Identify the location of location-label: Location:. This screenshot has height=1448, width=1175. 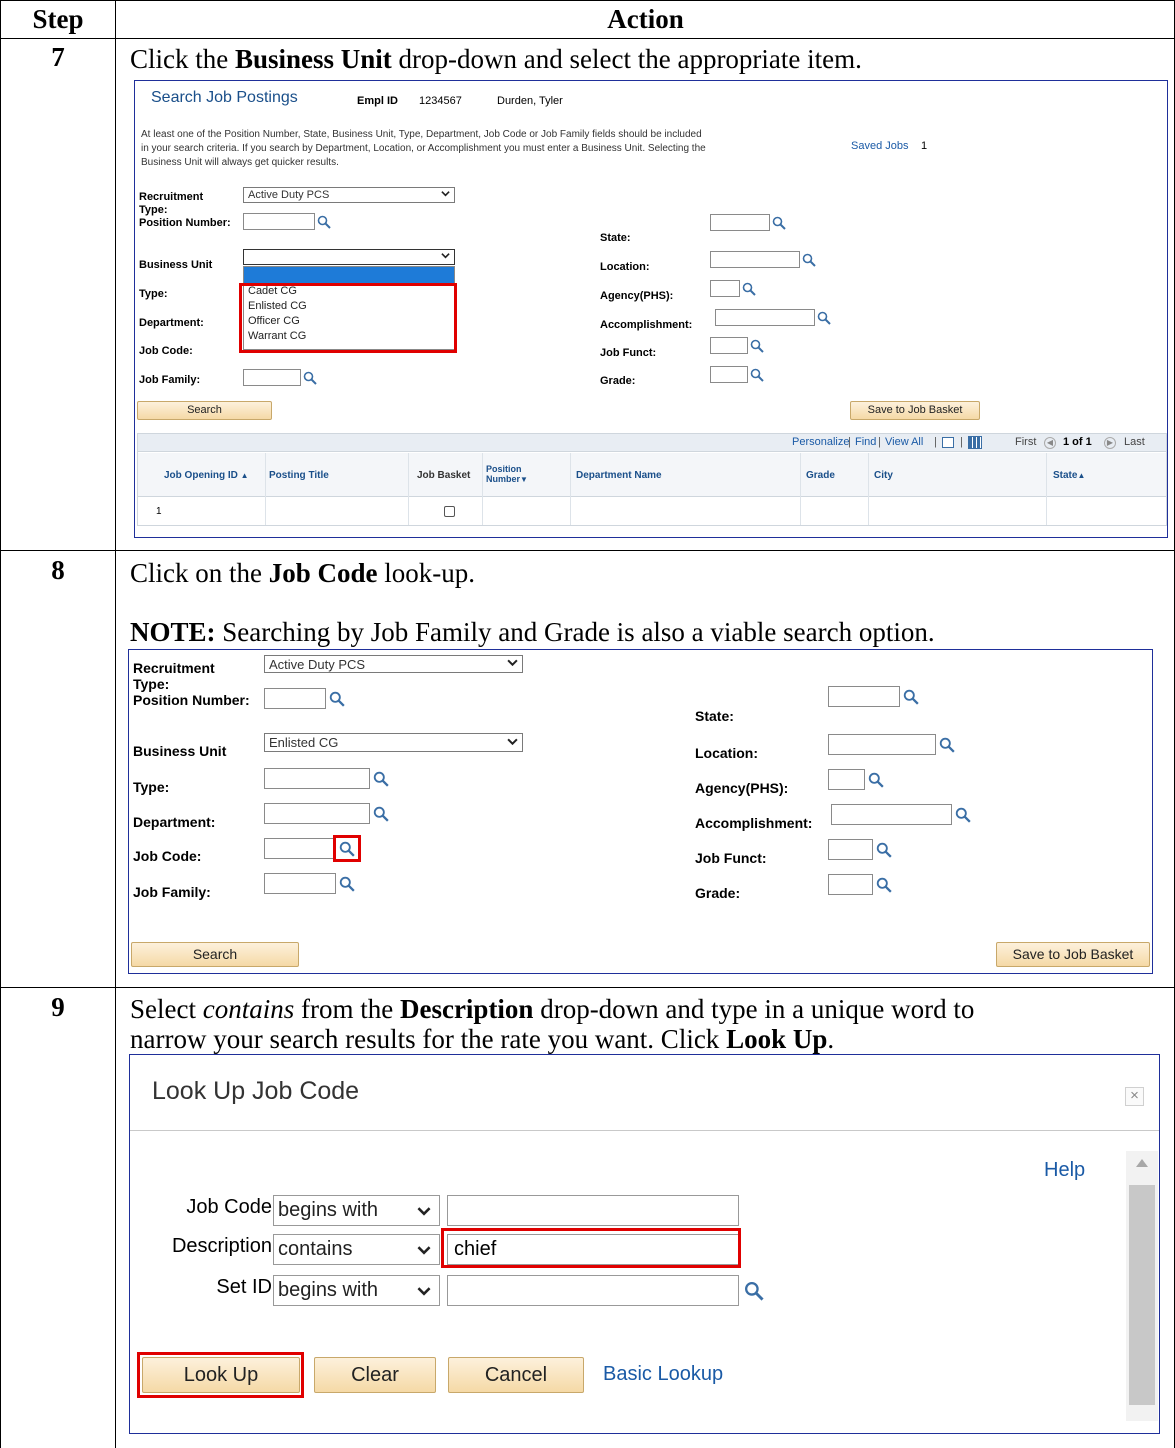
(625, 267).